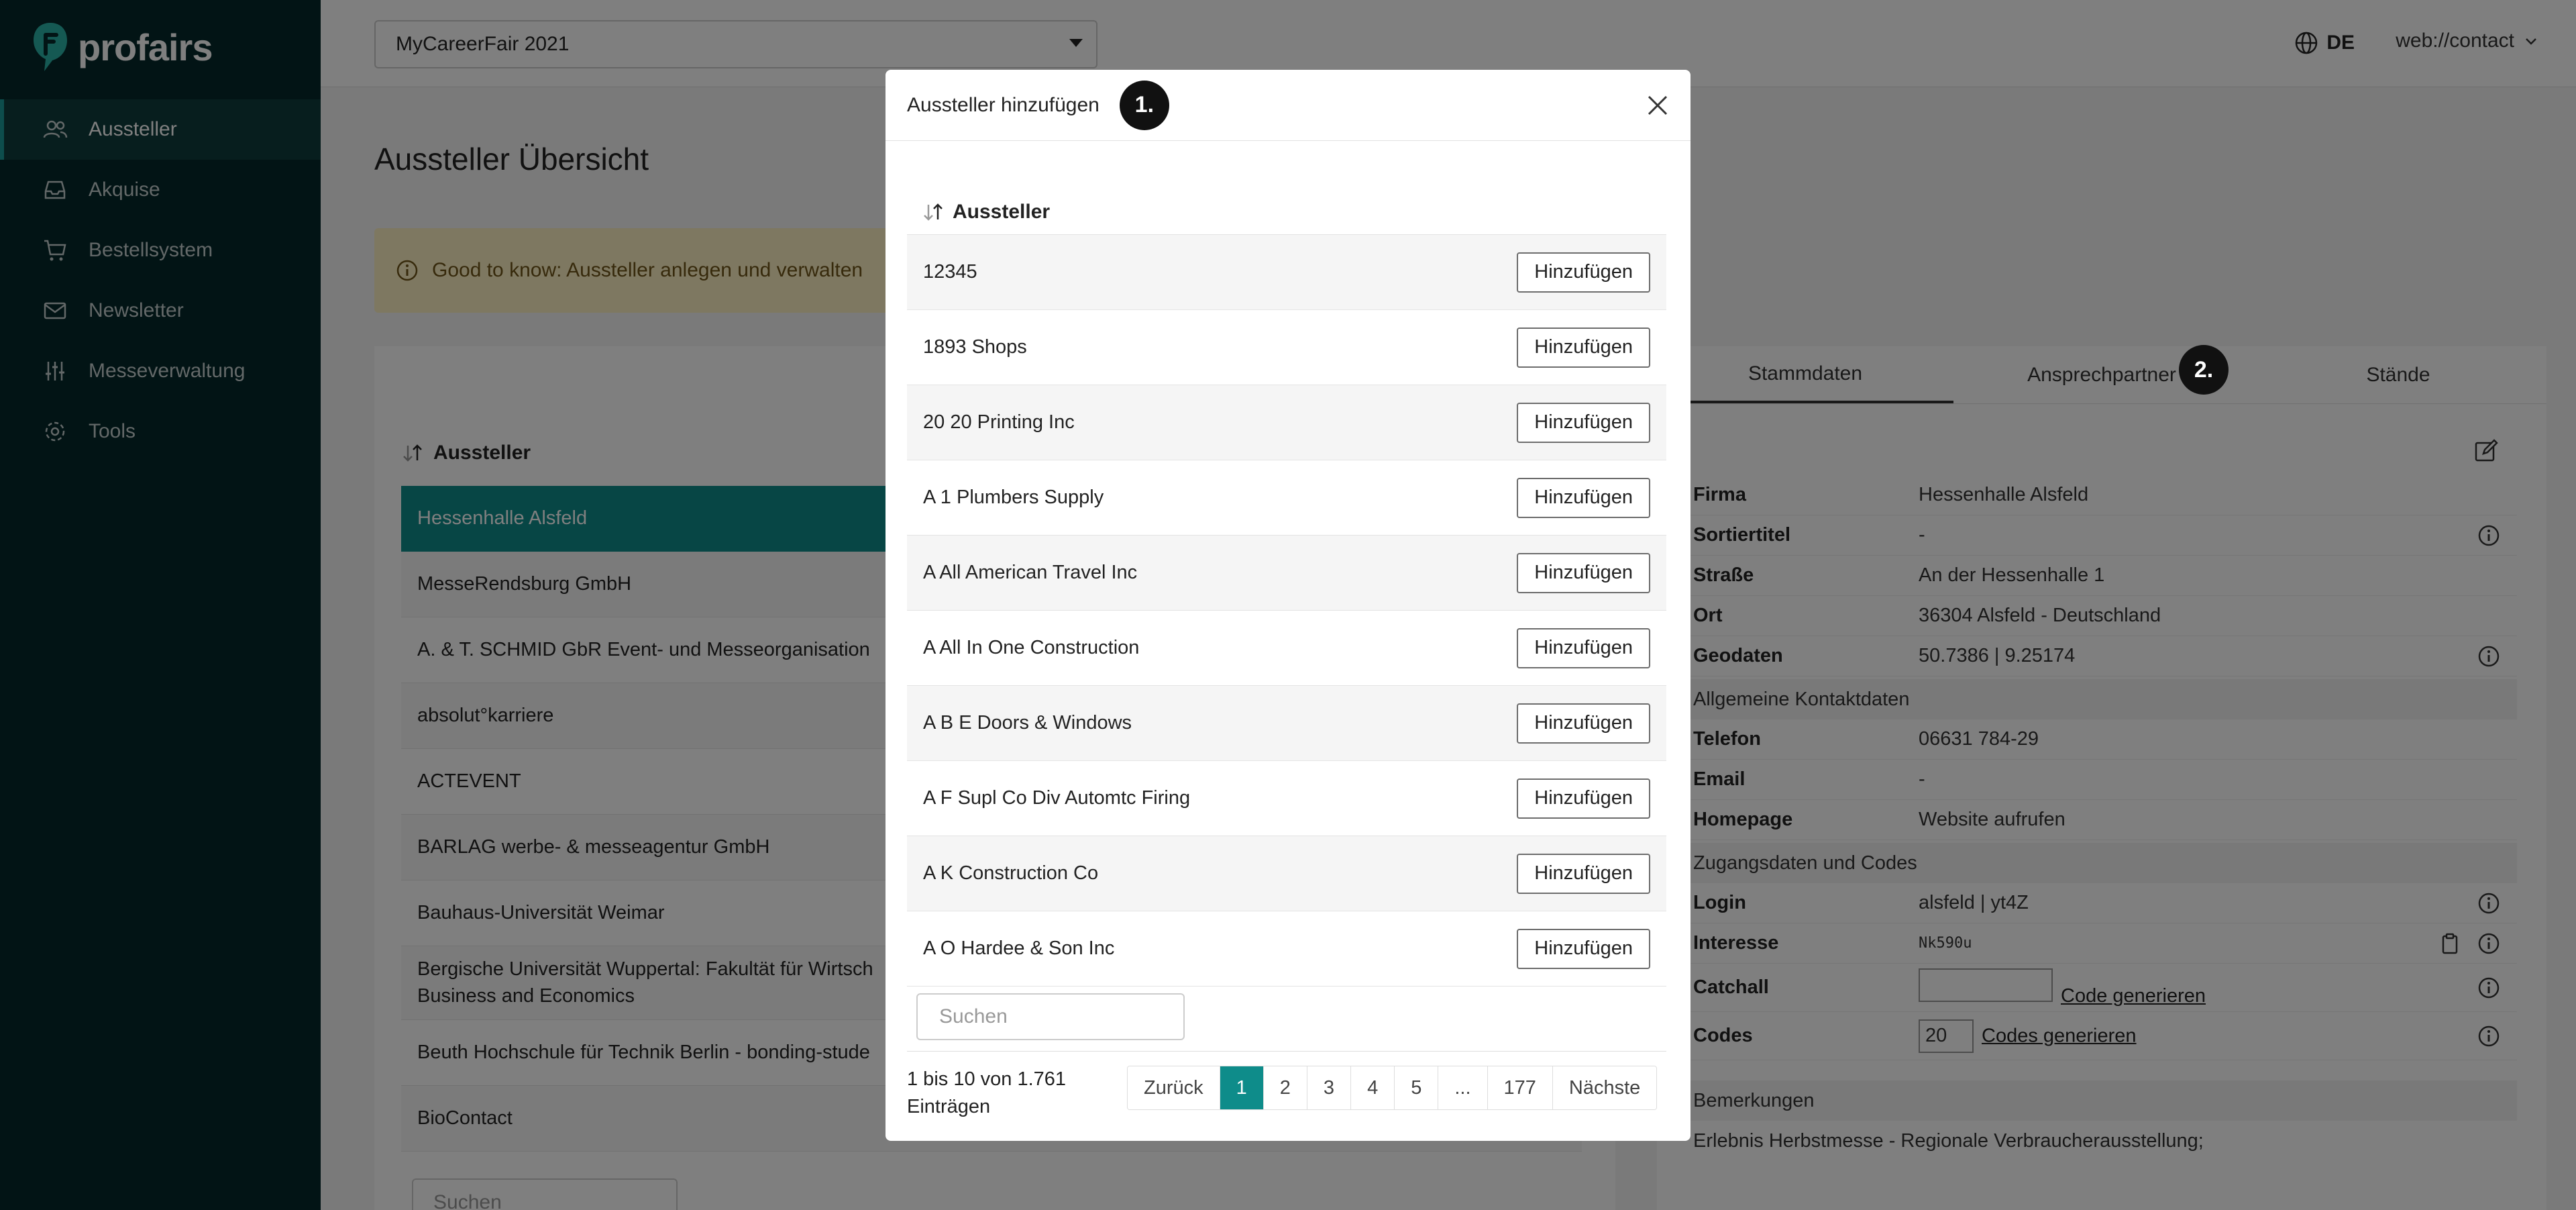 Image resolution: width=2576 pixels, height=1210 pixels. I want to click on table-row: A 1 Plumbers Supply Hinzufügen, so click(1286, 498).